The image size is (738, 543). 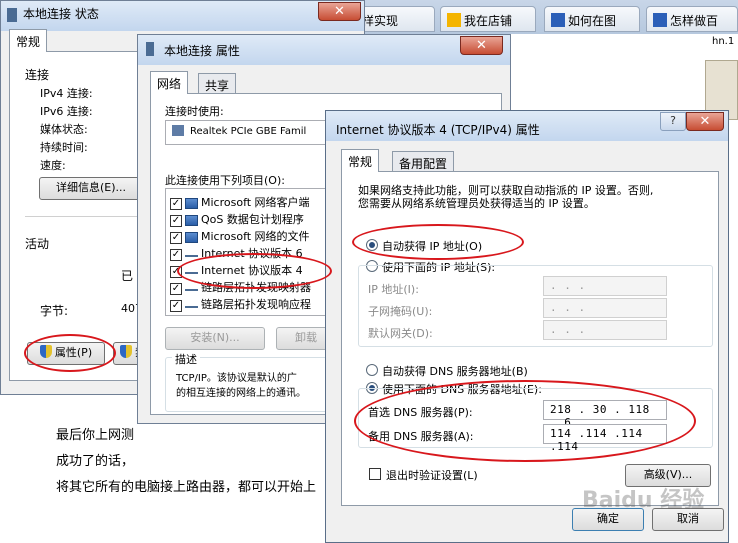 I want to click on subnet-field: . . ., so click(x=605, y=308).